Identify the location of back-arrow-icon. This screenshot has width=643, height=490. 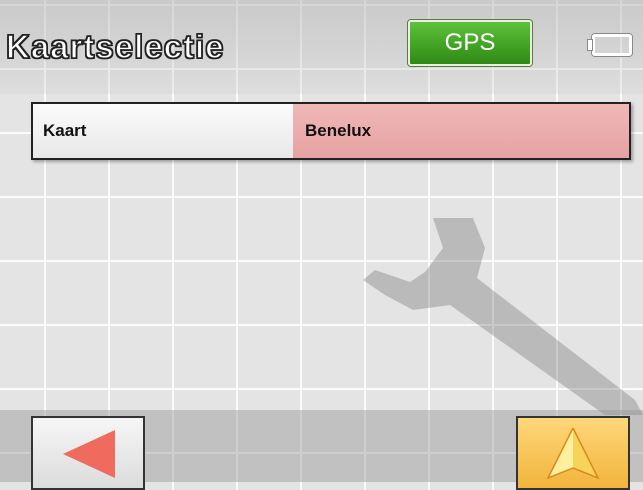
(89, 454).